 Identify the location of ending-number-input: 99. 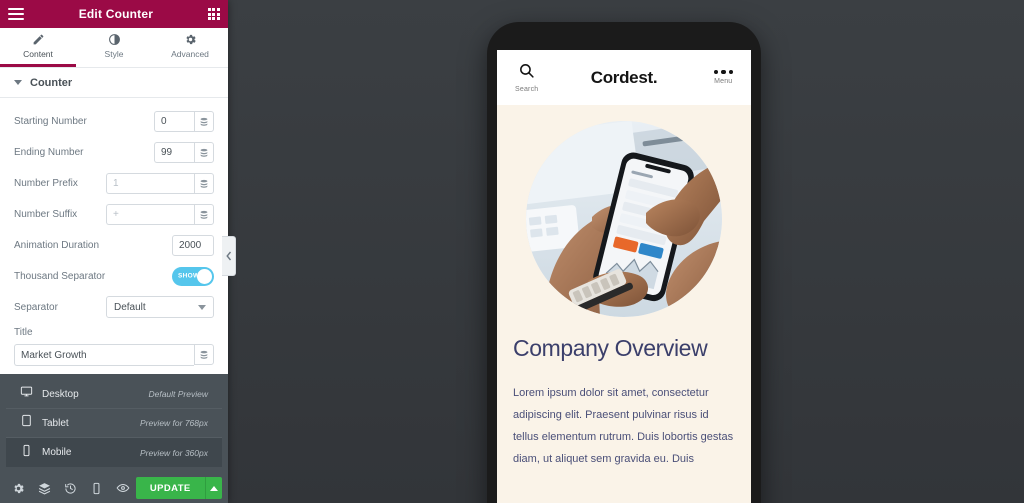
(174, 152).